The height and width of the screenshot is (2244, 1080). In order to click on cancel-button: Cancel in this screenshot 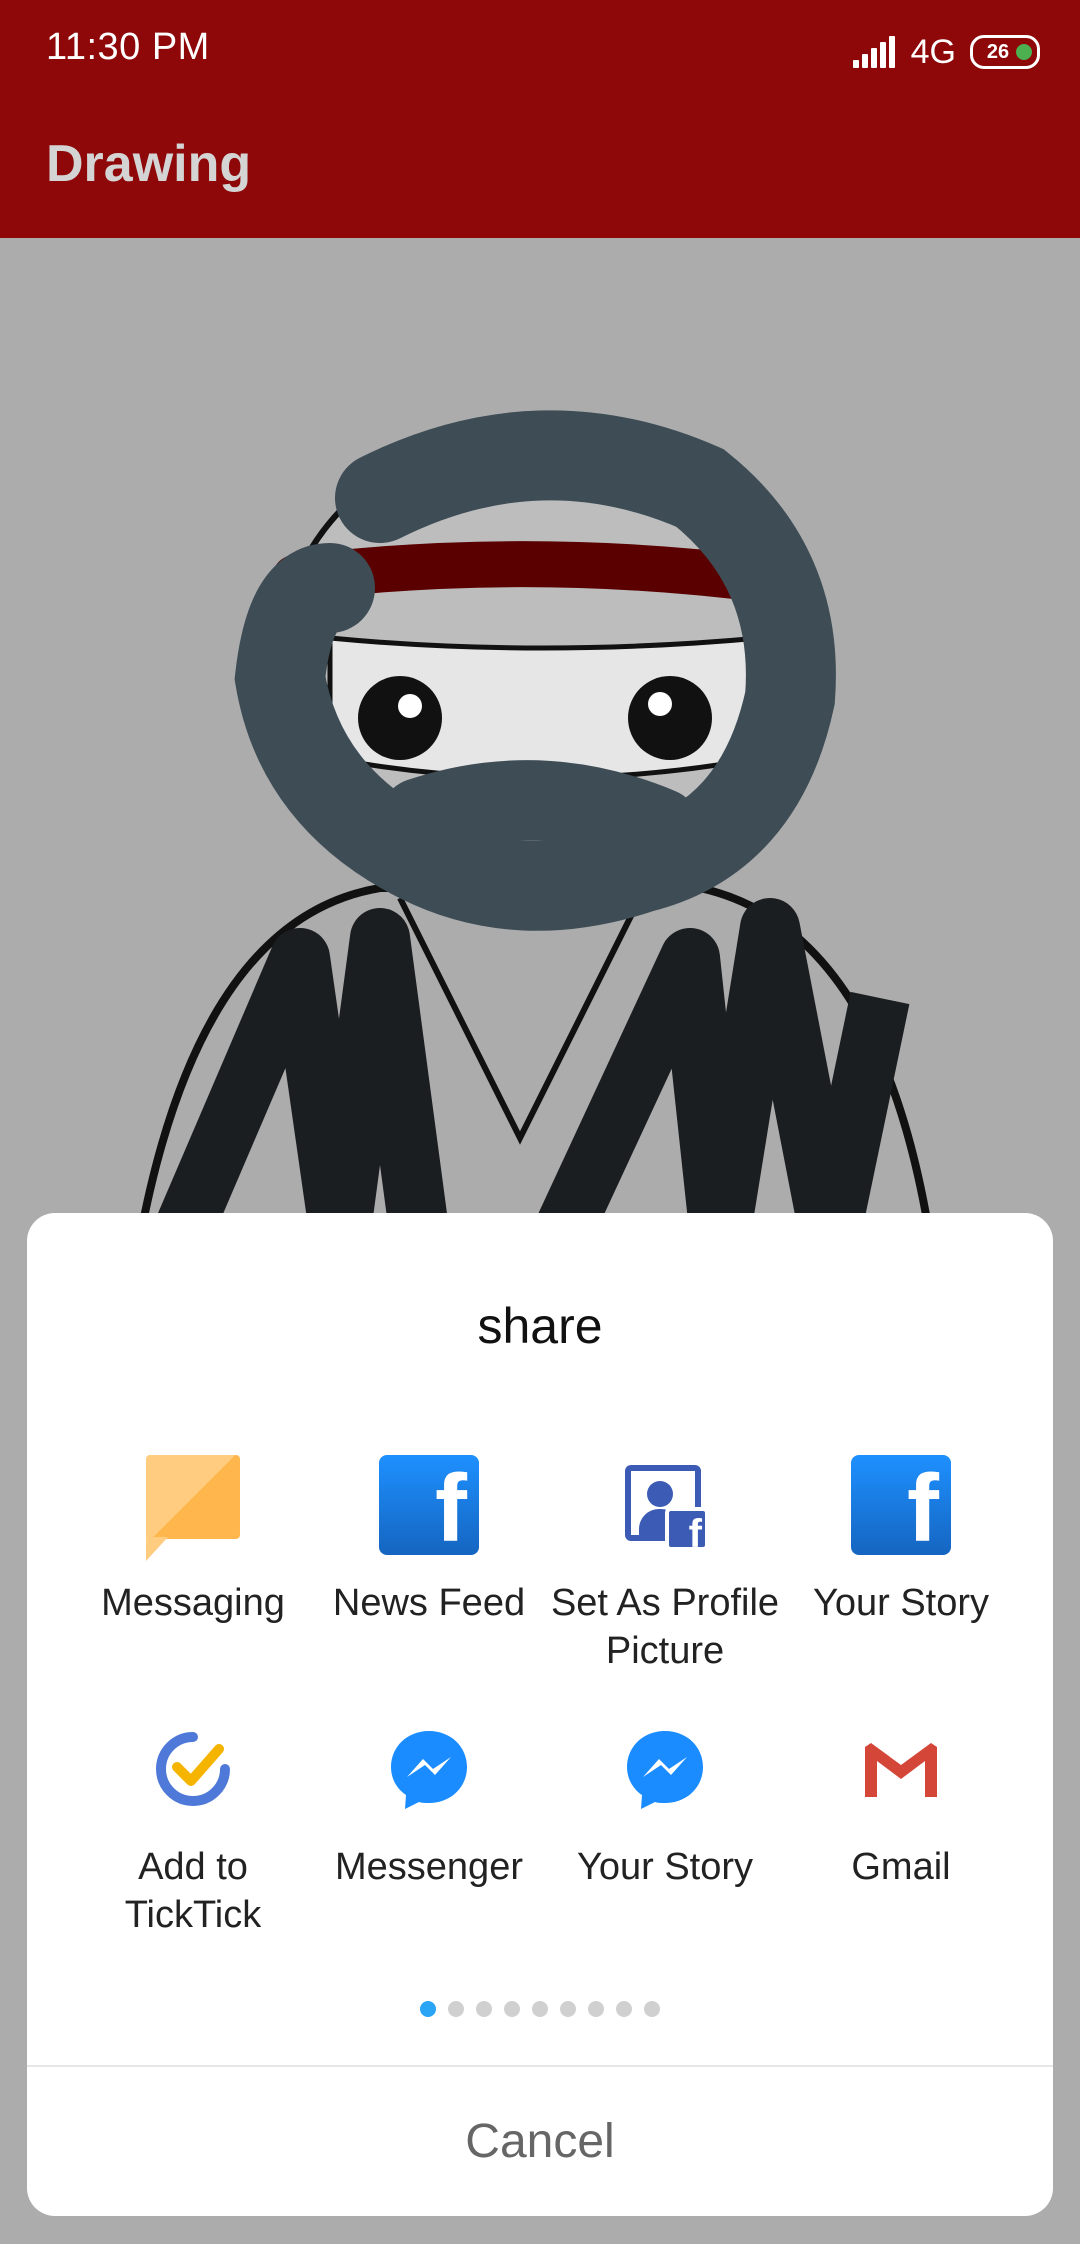, I will do `click(540, 2141)`.